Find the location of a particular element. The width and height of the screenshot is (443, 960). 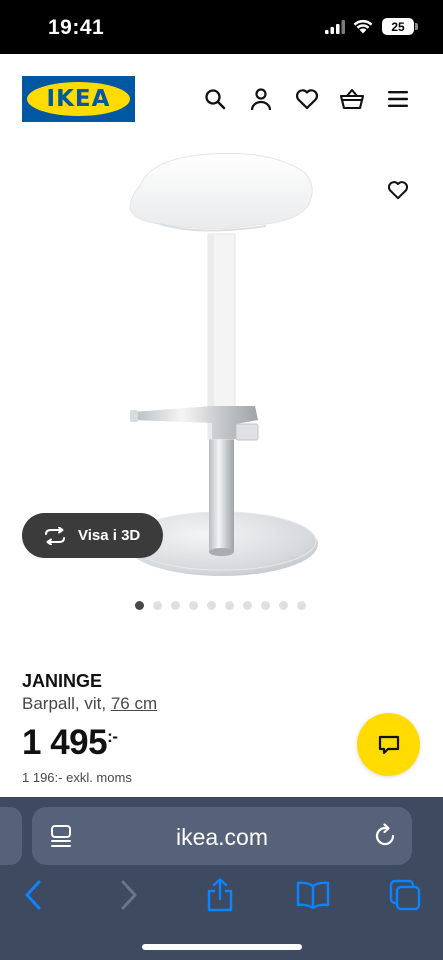

reload-icon is located at coordinates (385, 836).